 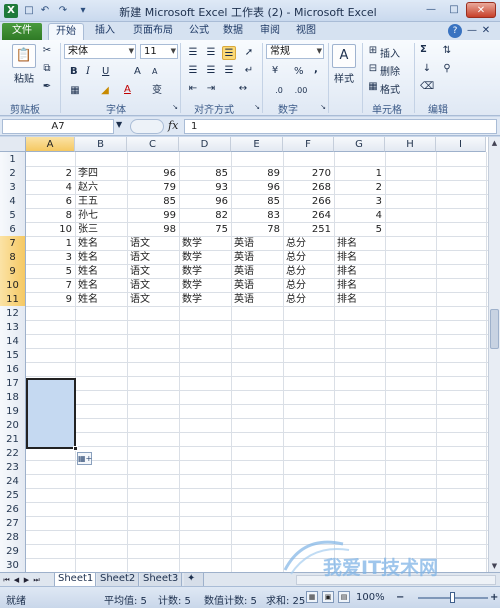 I want to click on sheet-tab-sheet2: Sheet2, so click(x=118, y=579).